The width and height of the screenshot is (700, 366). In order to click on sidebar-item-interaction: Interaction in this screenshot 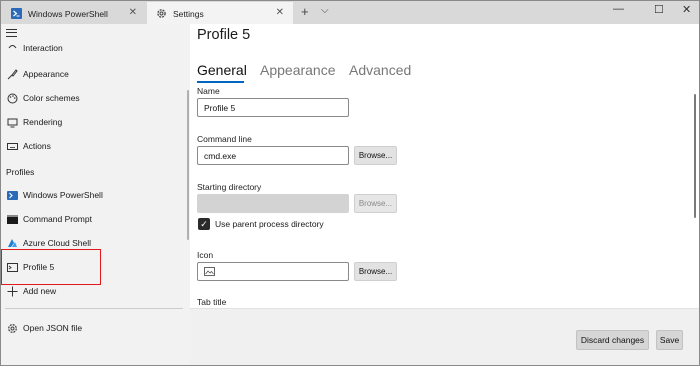, I will do `click(95, 46)`.